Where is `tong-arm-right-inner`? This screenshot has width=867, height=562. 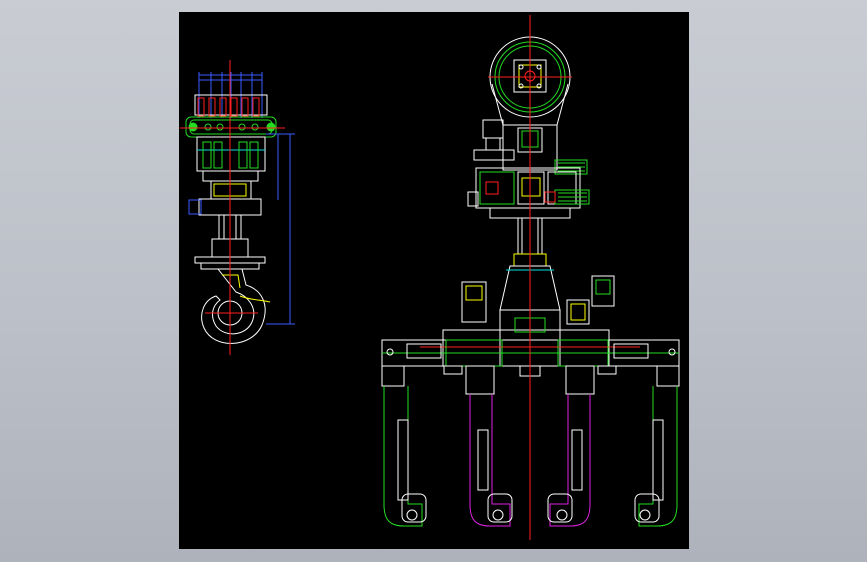
tong-arm-right-inner is located at coordinates (571, 446).